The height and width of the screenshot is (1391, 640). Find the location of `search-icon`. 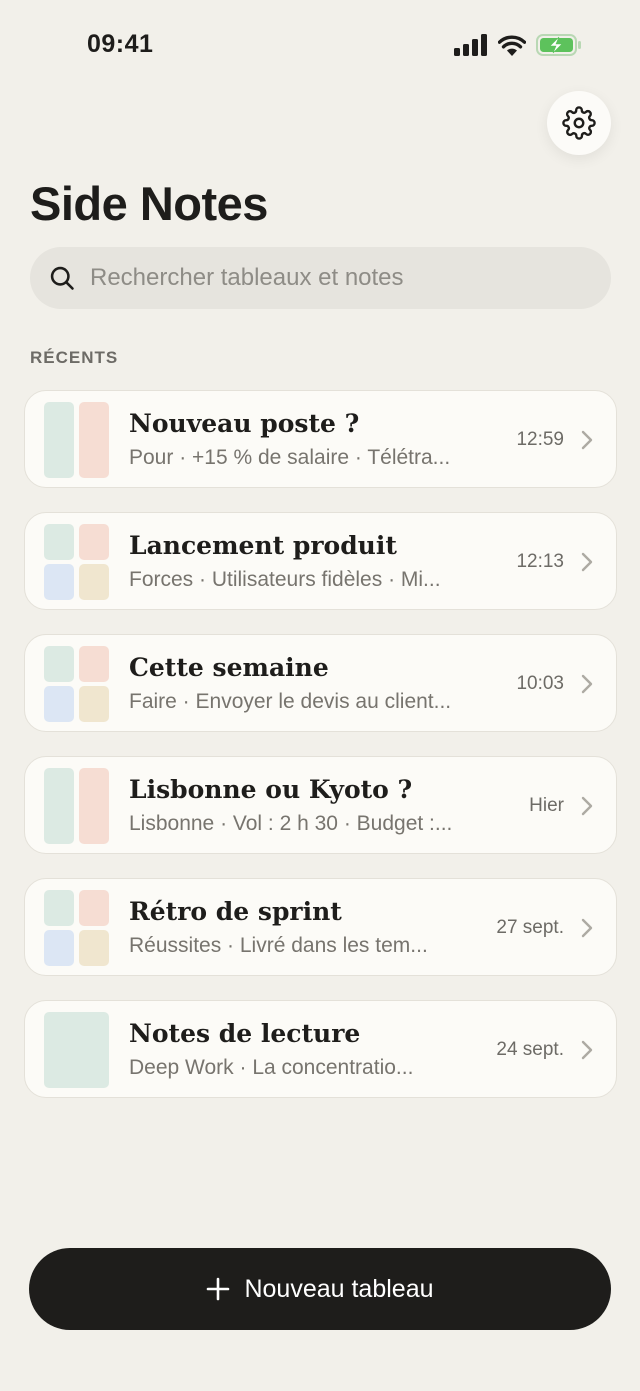

search-icon is located at coordinates (62, 278).